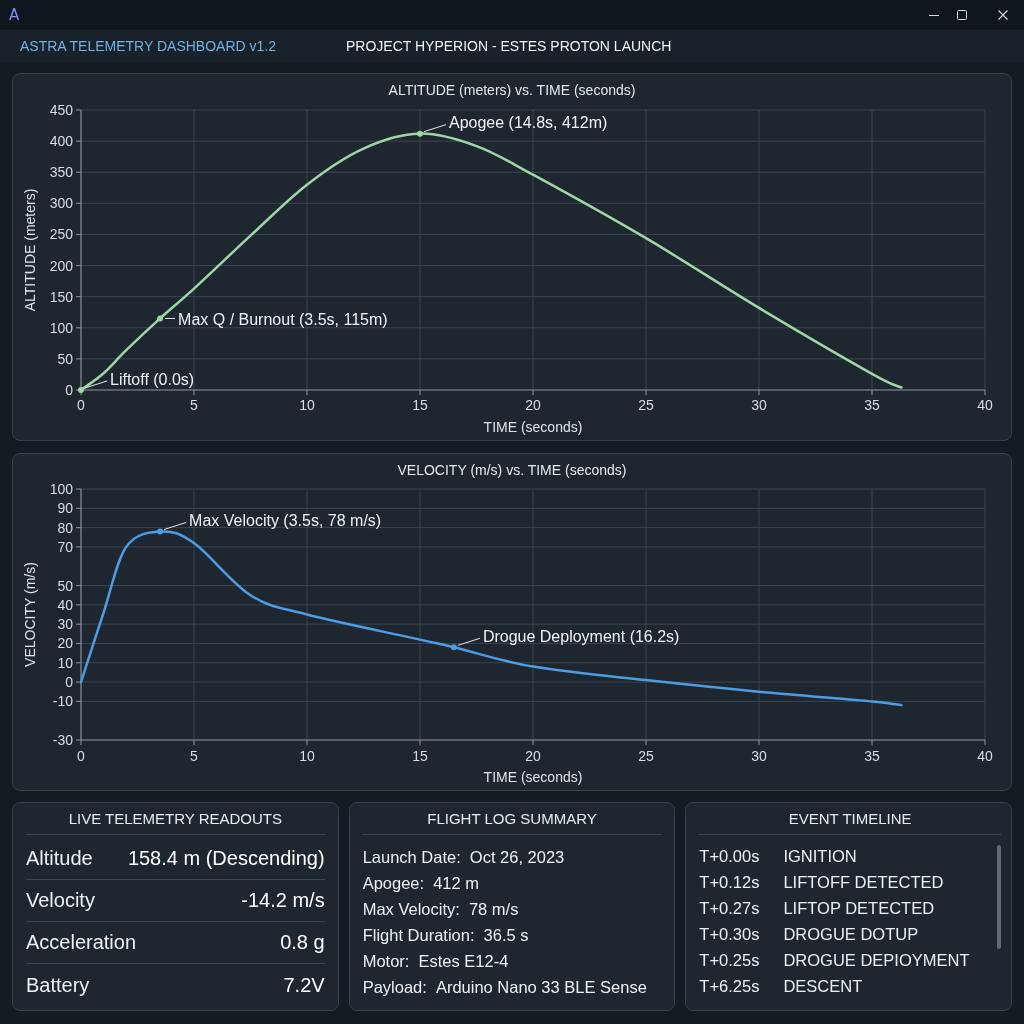 The width and height of the screenshot is (1024, 1024). I want to click on mission-title: PROJECT HYPERION - ESTES PROTON LAUNCH, so click(509, 46).